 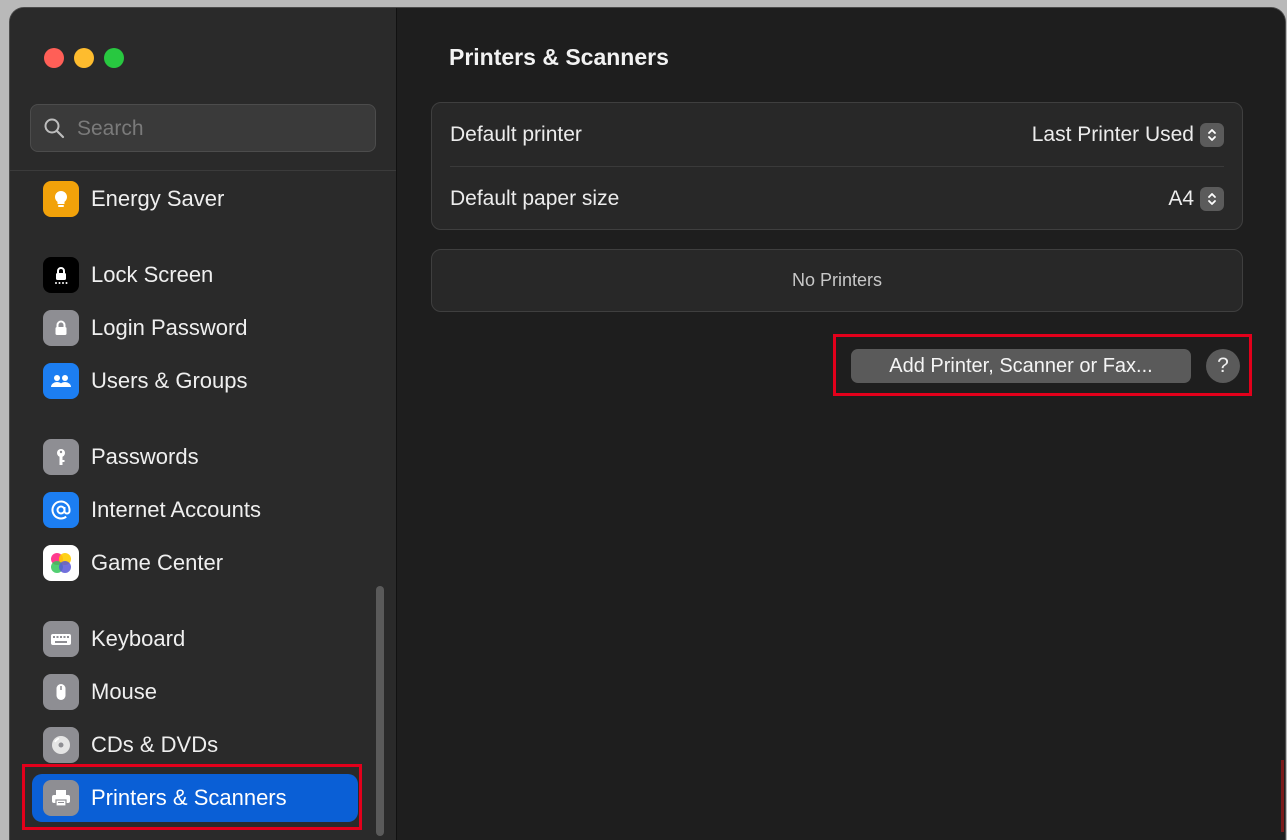 I want to click on default-paper-size-label: Default paper size, so click(x=535, y=198).